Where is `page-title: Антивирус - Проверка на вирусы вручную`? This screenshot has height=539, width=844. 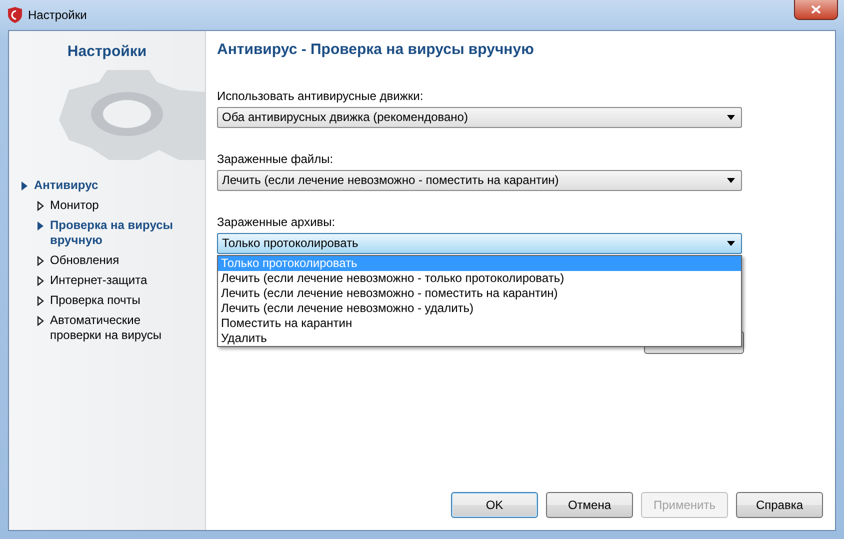 page-title: Антивирус - Проверка на вирусы вручную is located at coordinates (376, 50).